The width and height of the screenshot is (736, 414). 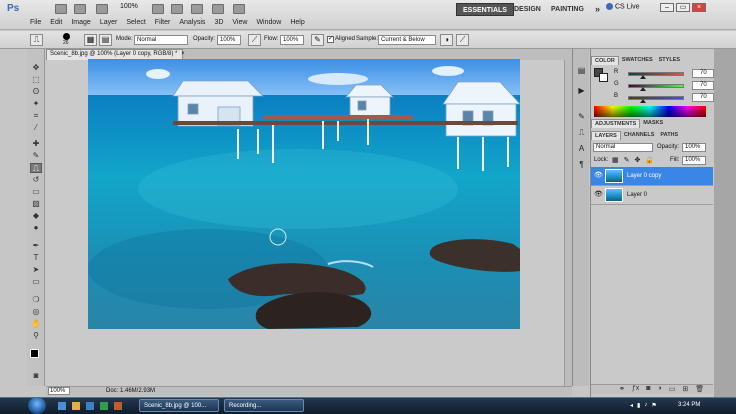 I want to click on document-size-info: Doc: 1.46M/2.93M, so click(x=130, y=391).